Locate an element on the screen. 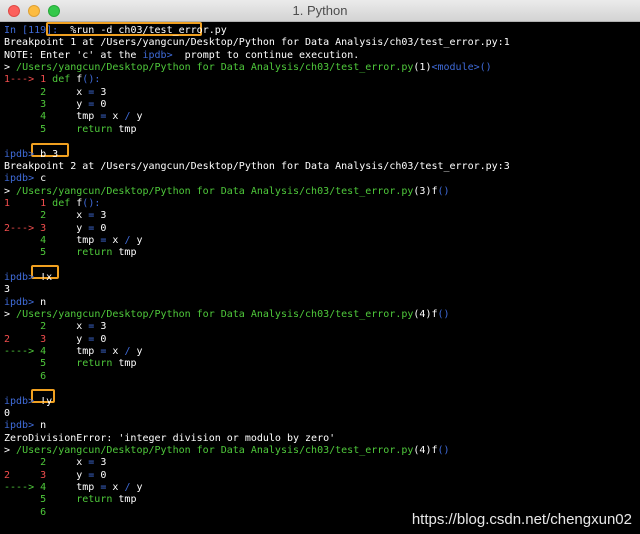  terminal-text-segment: (3) is located at coordinates (422, 191).